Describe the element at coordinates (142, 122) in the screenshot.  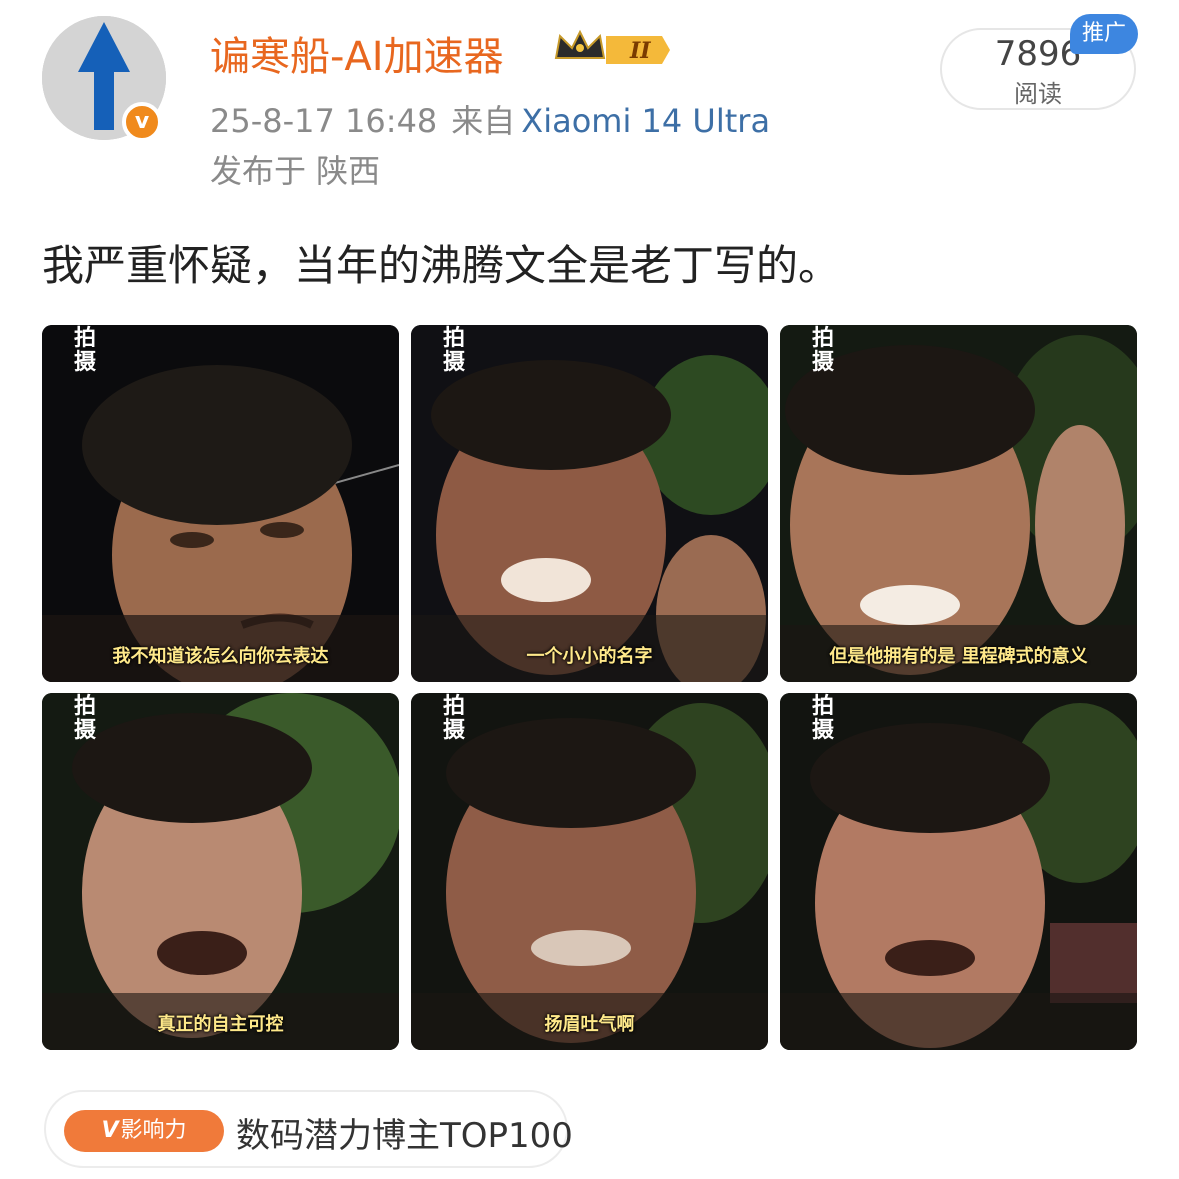
I see `verified-badge-icon: v` at that location.